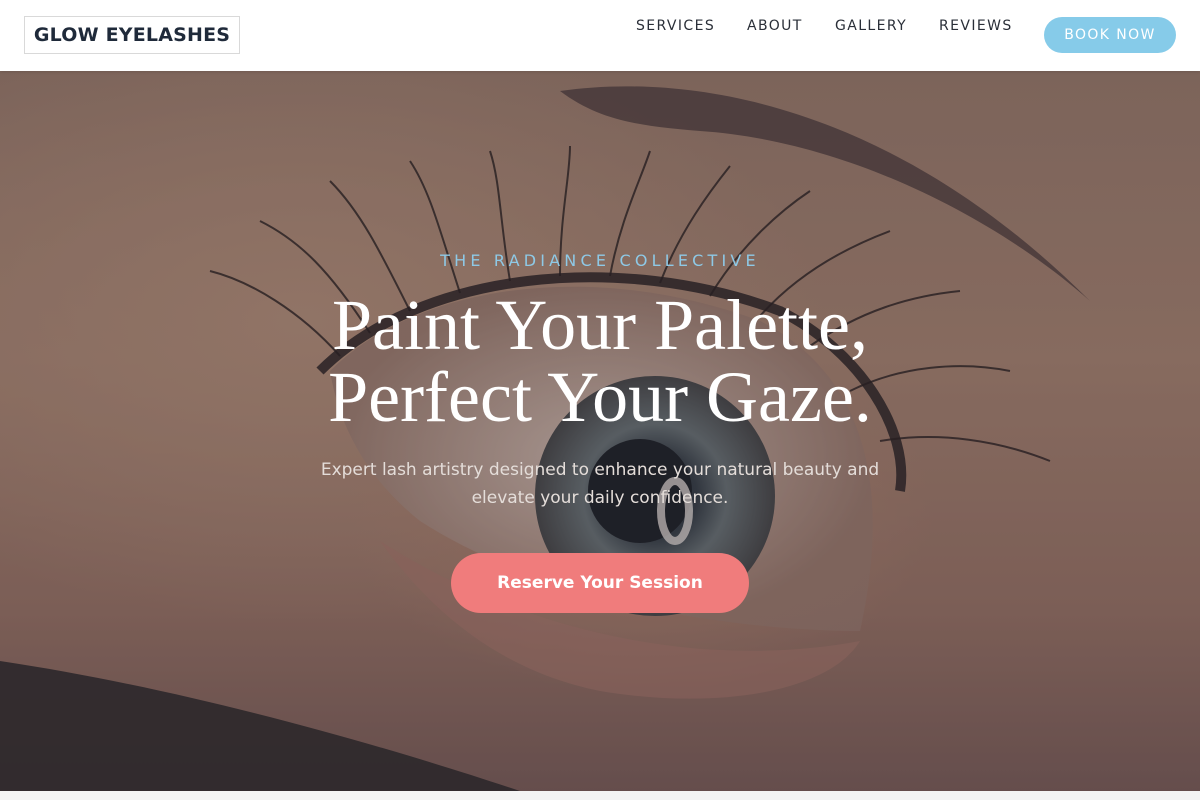 The height and width of the screenshot is (800, 1200). What do you see at coordinates (600, 260) in the screenshot?
I see `hero-eyebrow: THE RADIANCE COLLECTIVE` at bounding box center [600, 260].